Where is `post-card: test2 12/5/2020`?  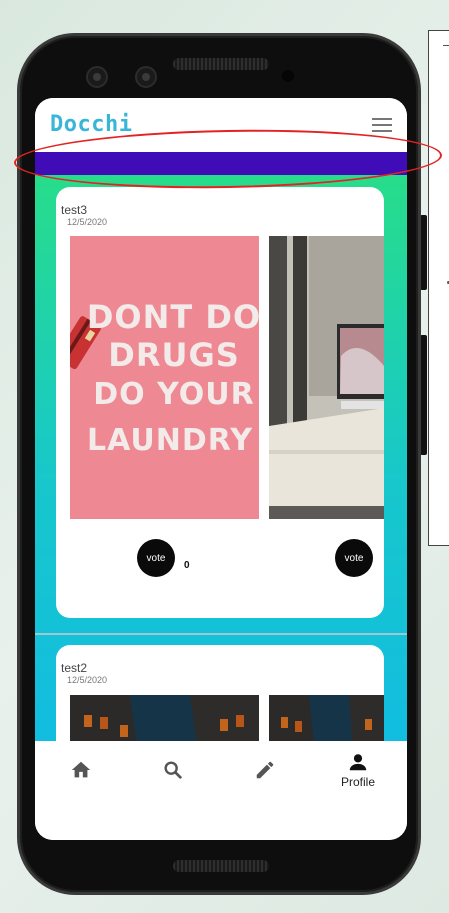 post-card: test2 12/5/2020 is located at coordinates (220, 693).